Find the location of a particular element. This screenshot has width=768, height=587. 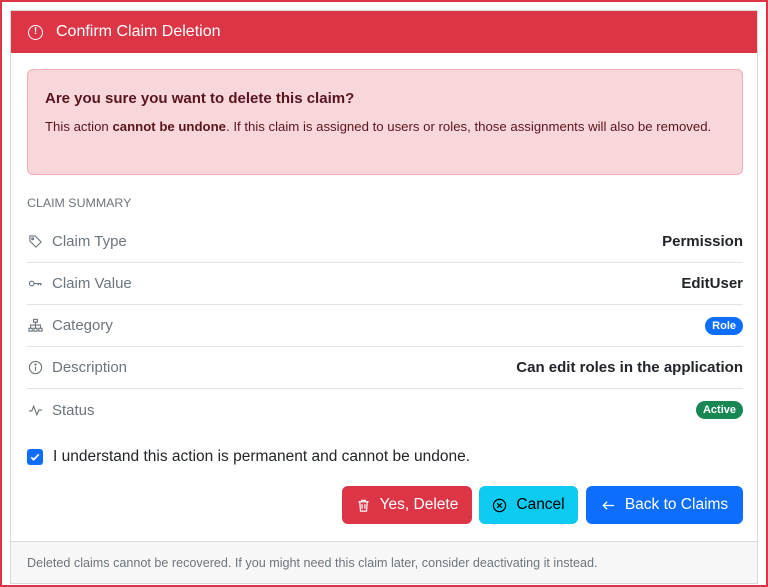

summary-row-value: EditUser is located at coordinates (712, 283).